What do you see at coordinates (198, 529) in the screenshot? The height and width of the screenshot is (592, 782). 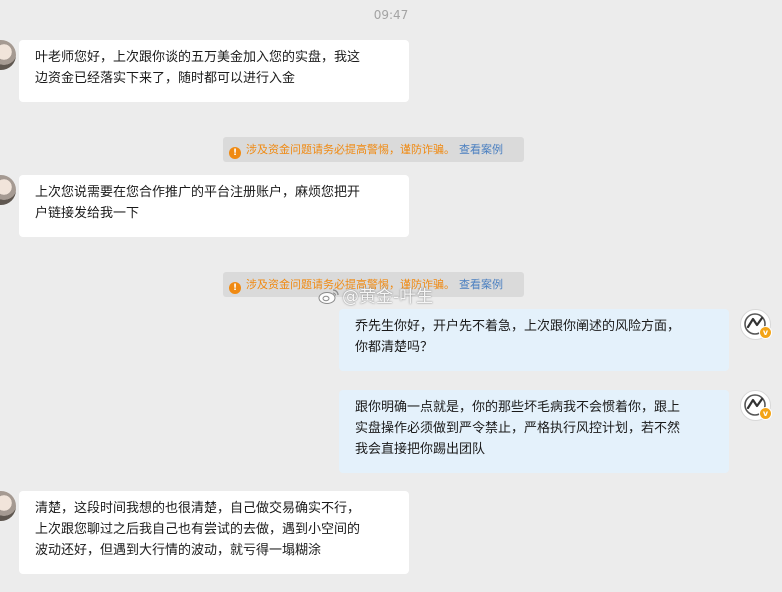 I see `message-line: 上次跟您聊过之后我自己也有尝试的去做，遇到小空间的` at bounding box center [198, 529].